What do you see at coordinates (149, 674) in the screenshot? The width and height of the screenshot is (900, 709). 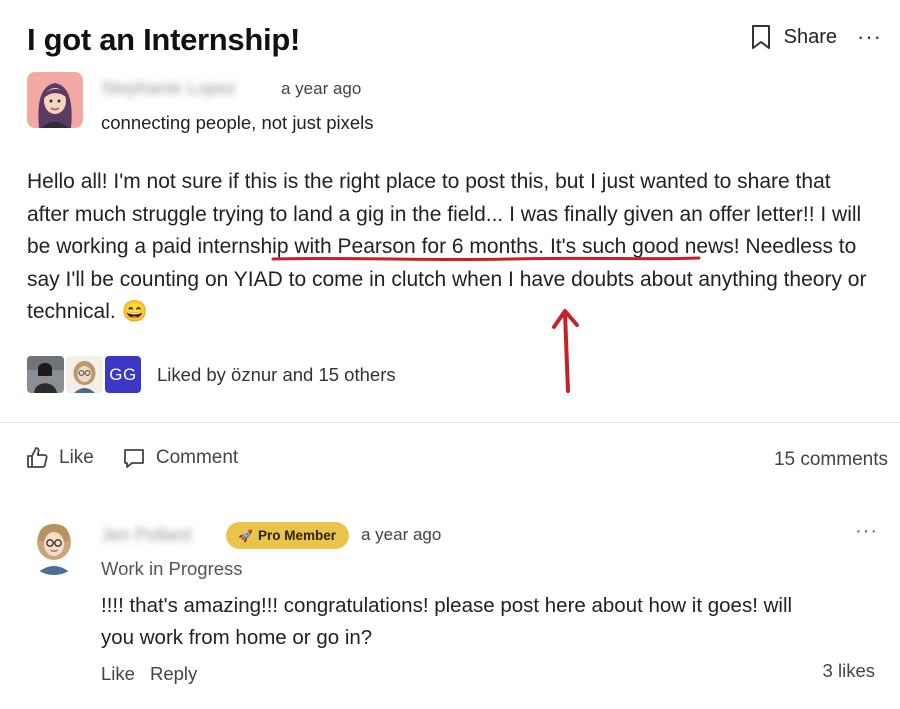 I see `comment-actions: Like Reply` at bounding box center [149, 674].